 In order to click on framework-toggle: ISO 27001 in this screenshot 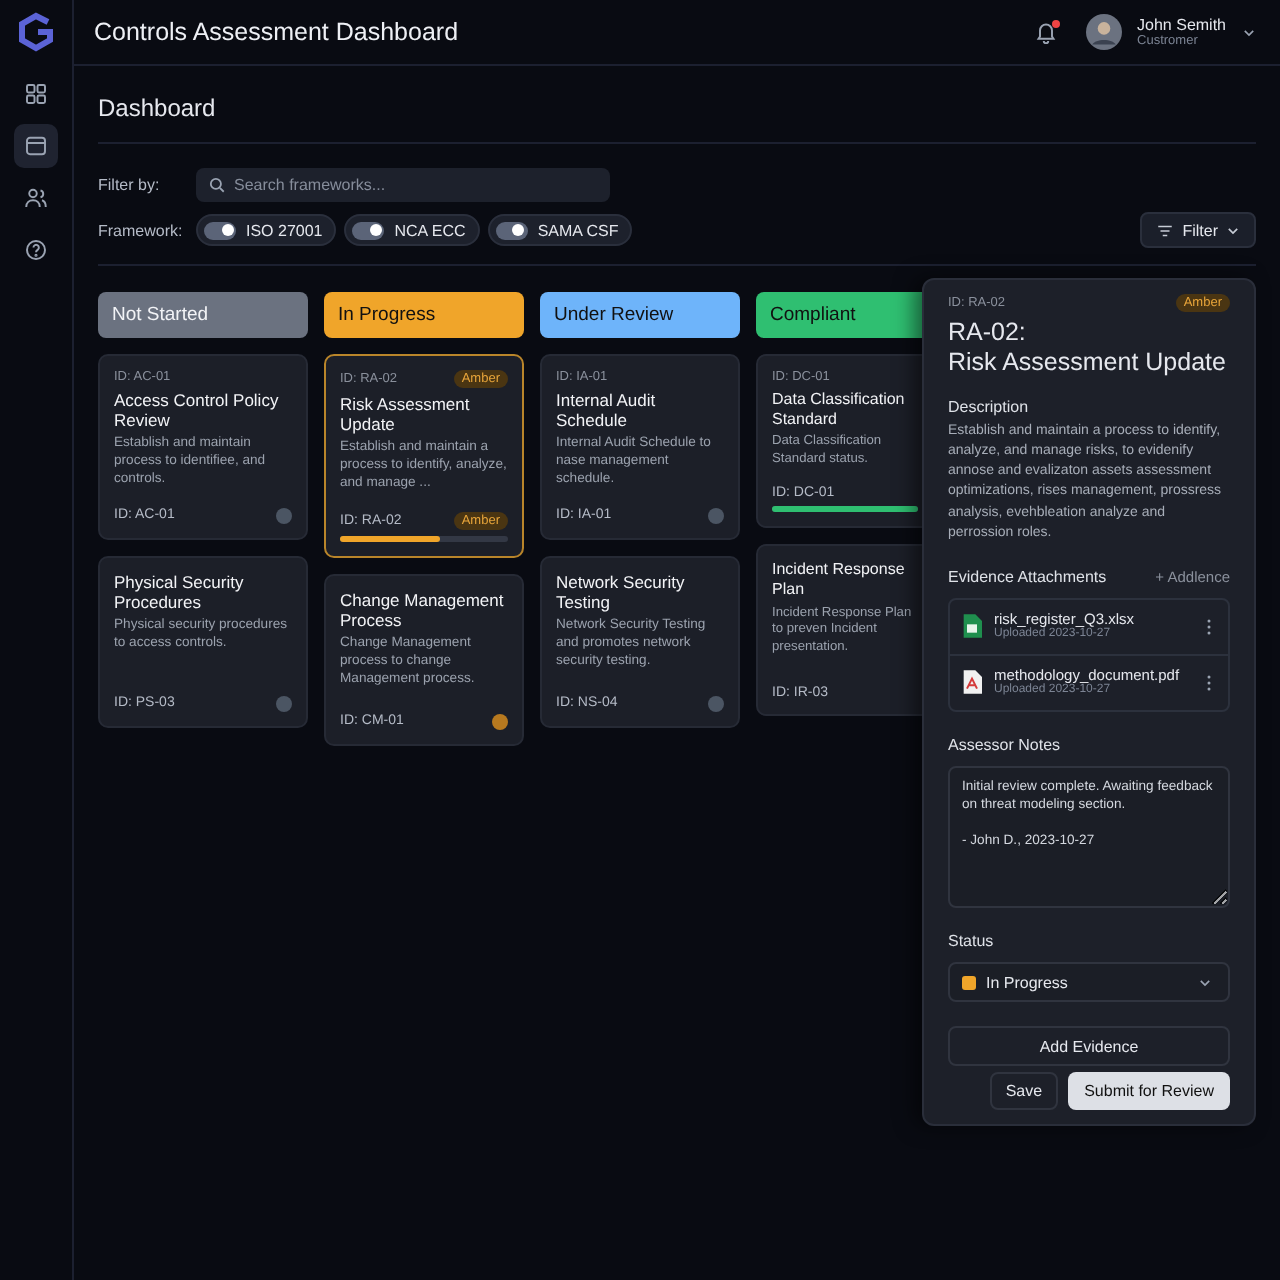, I will do `click(266, 230)`.